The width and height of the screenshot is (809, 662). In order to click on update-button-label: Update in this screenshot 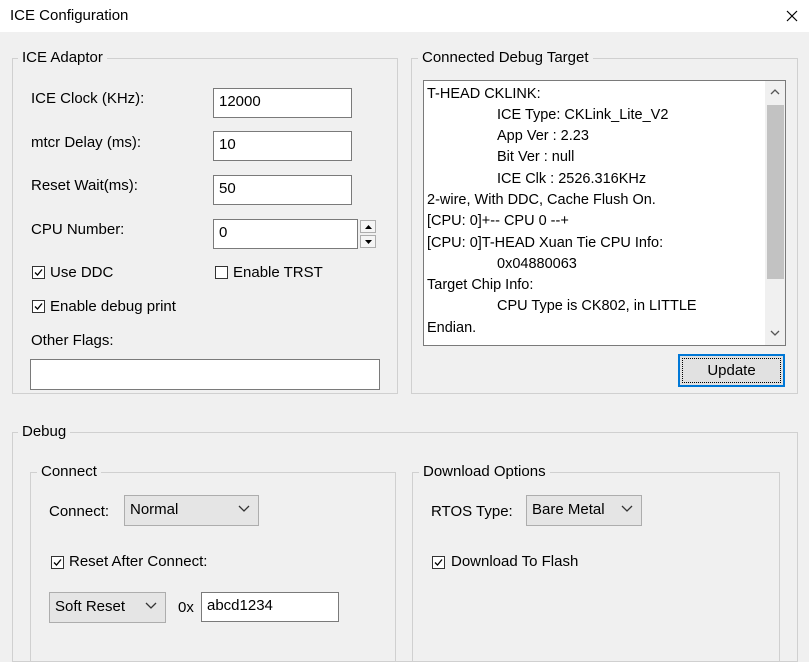, I will do `click(731, 370)`.